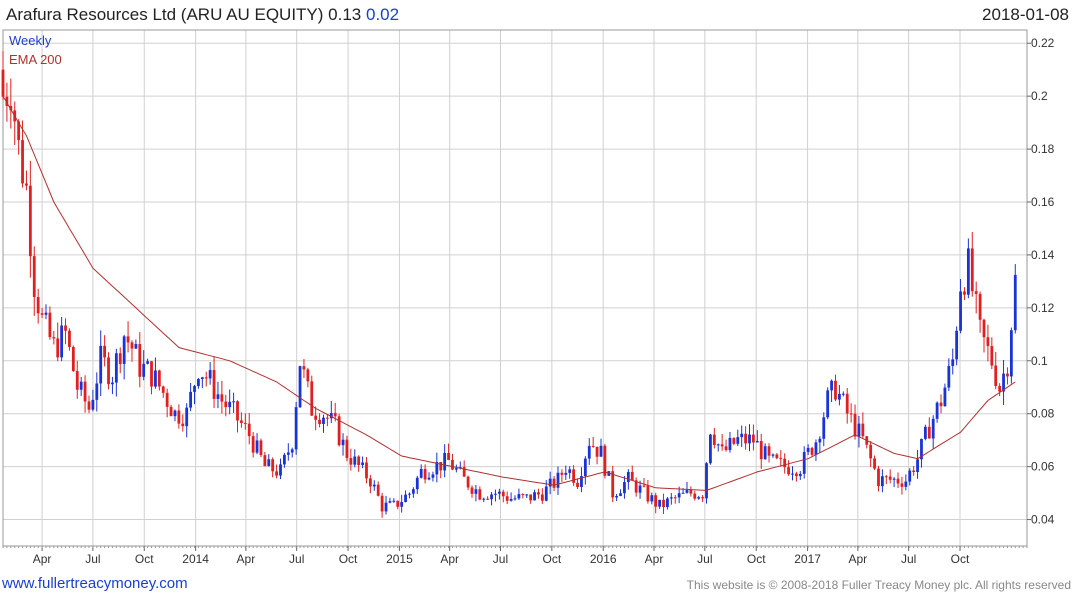  I want to click on x-tick-label: 2017, so click(807, 559).